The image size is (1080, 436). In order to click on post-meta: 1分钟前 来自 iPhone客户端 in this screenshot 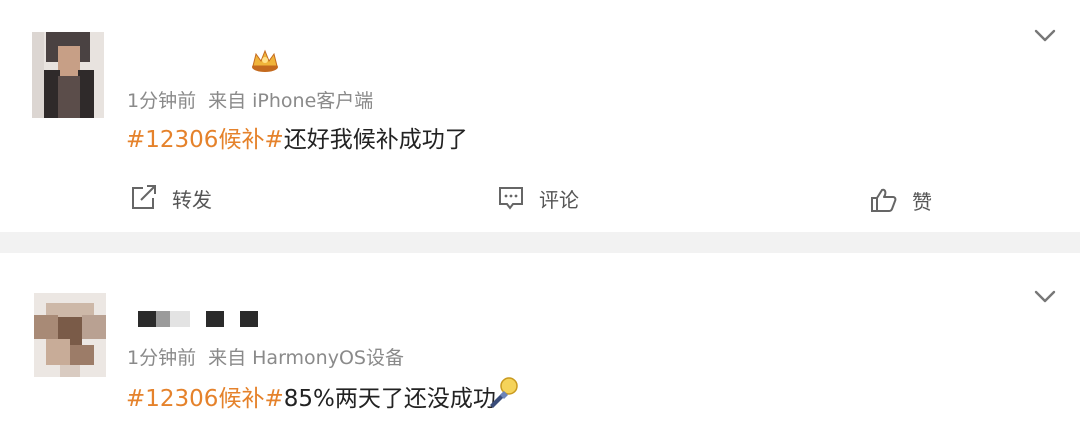, I will do `click(256, 99)`.